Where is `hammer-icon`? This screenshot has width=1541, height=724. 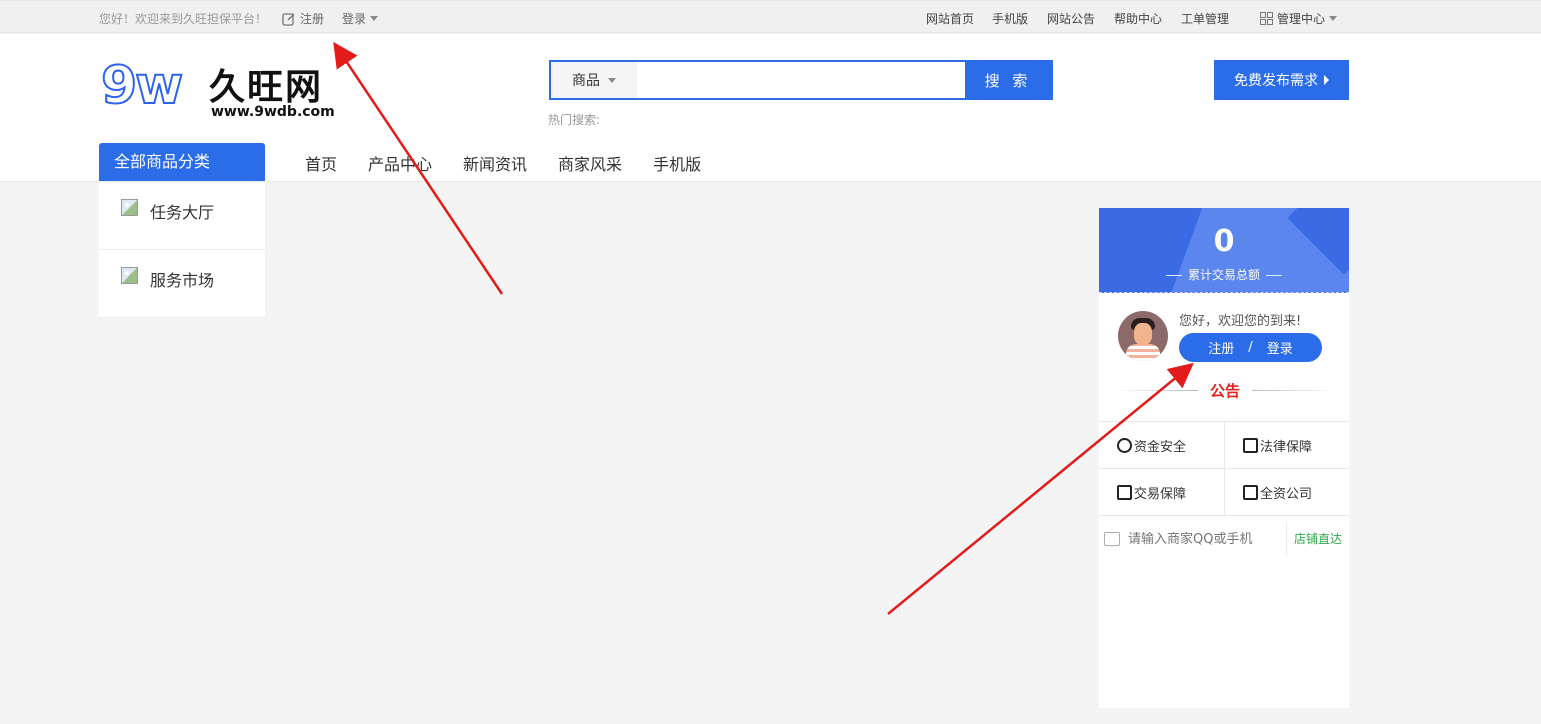 hammer-icon is located at coordinates (1124, 492).